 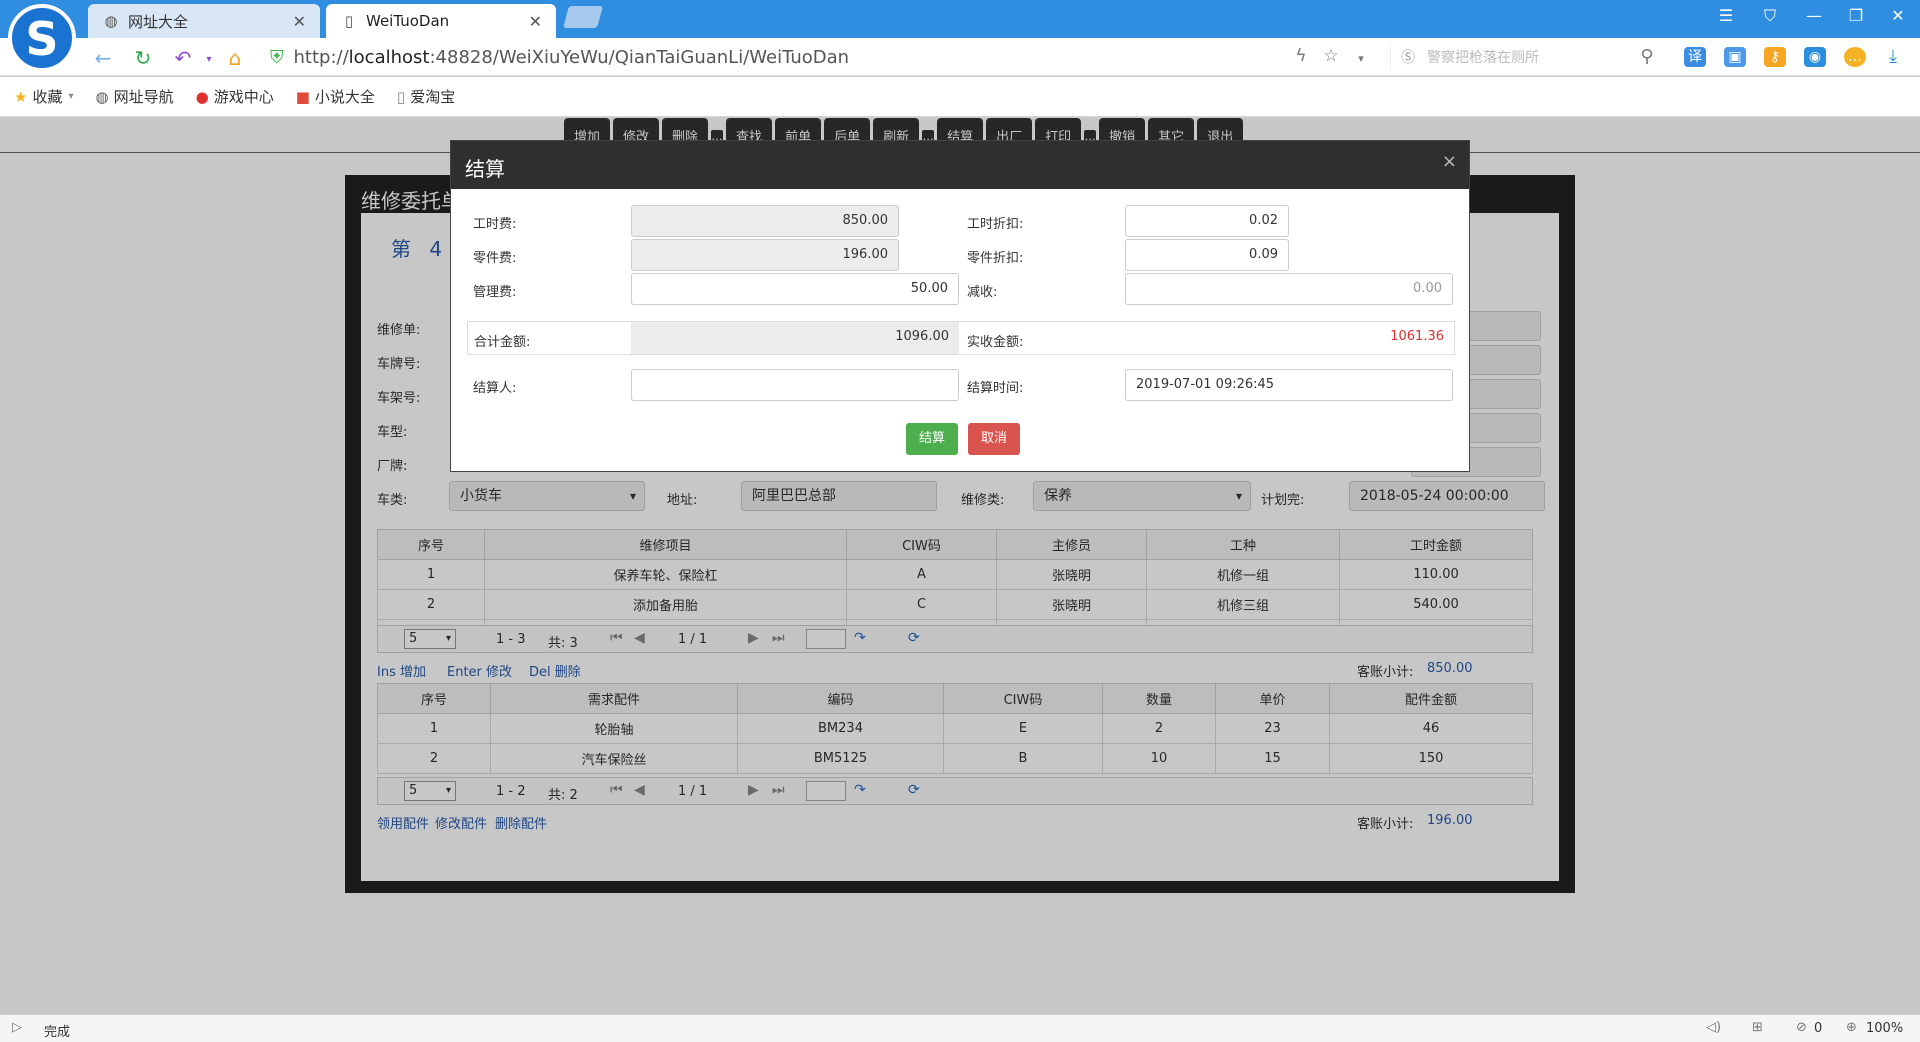 What do you see at coordinates (1898, 15) in the screenshot?
I see `close-window-icon: ✕` at bounding box center [1898, 15].